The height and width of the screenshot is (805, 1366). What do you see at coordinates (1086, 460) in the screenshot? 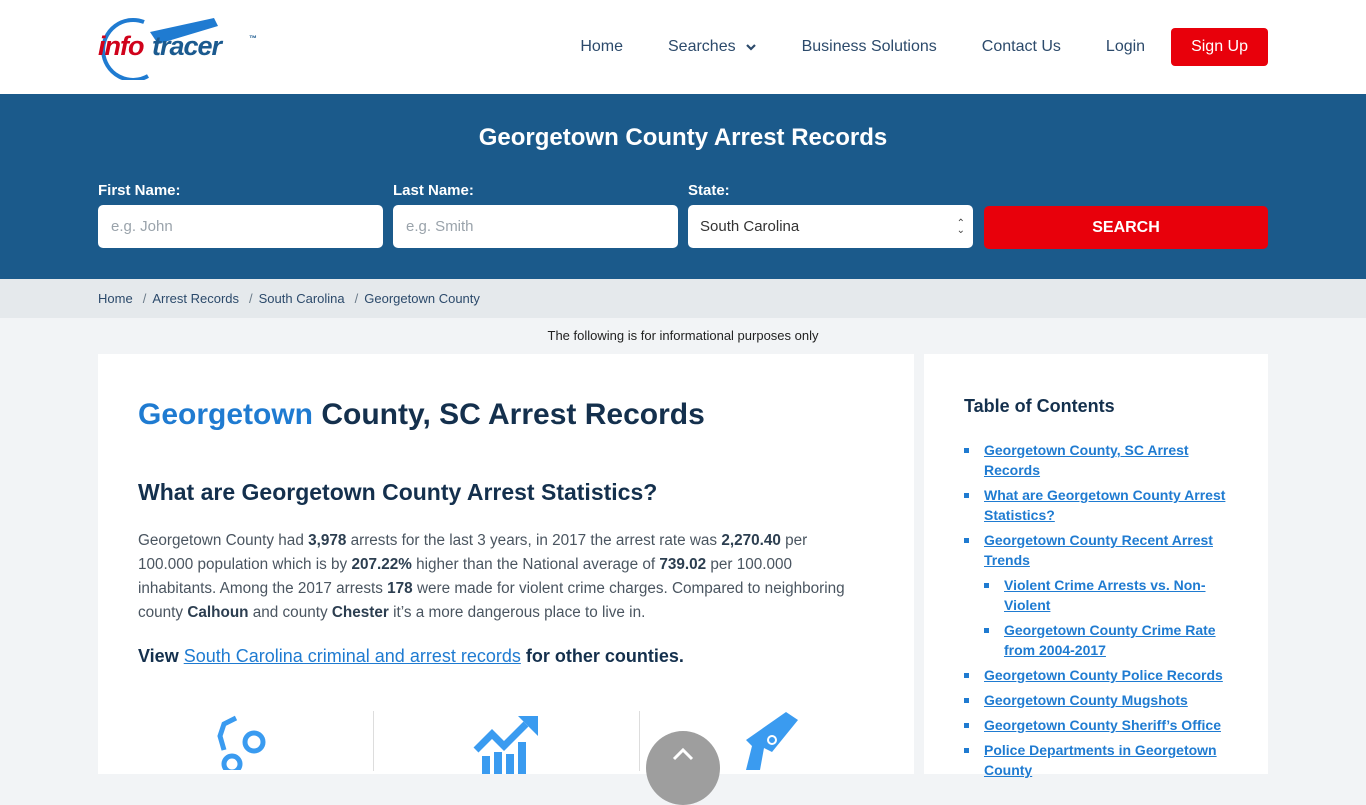
I see `toc-link: Georgetown County, SC Arrest Records` at bounding box center [1086, 460].